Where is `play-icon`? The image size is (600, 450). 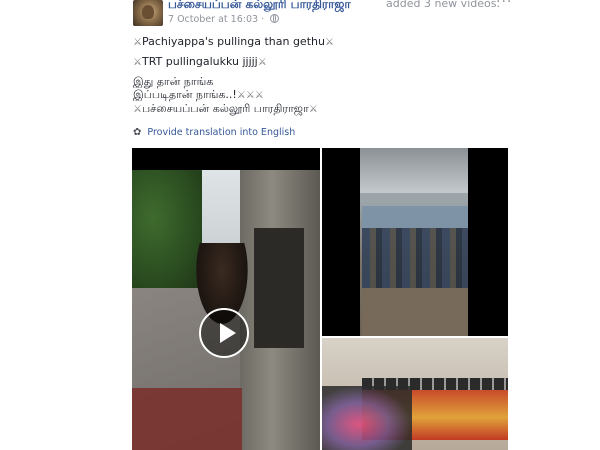
play-icon is located at coordinates (224, 333).